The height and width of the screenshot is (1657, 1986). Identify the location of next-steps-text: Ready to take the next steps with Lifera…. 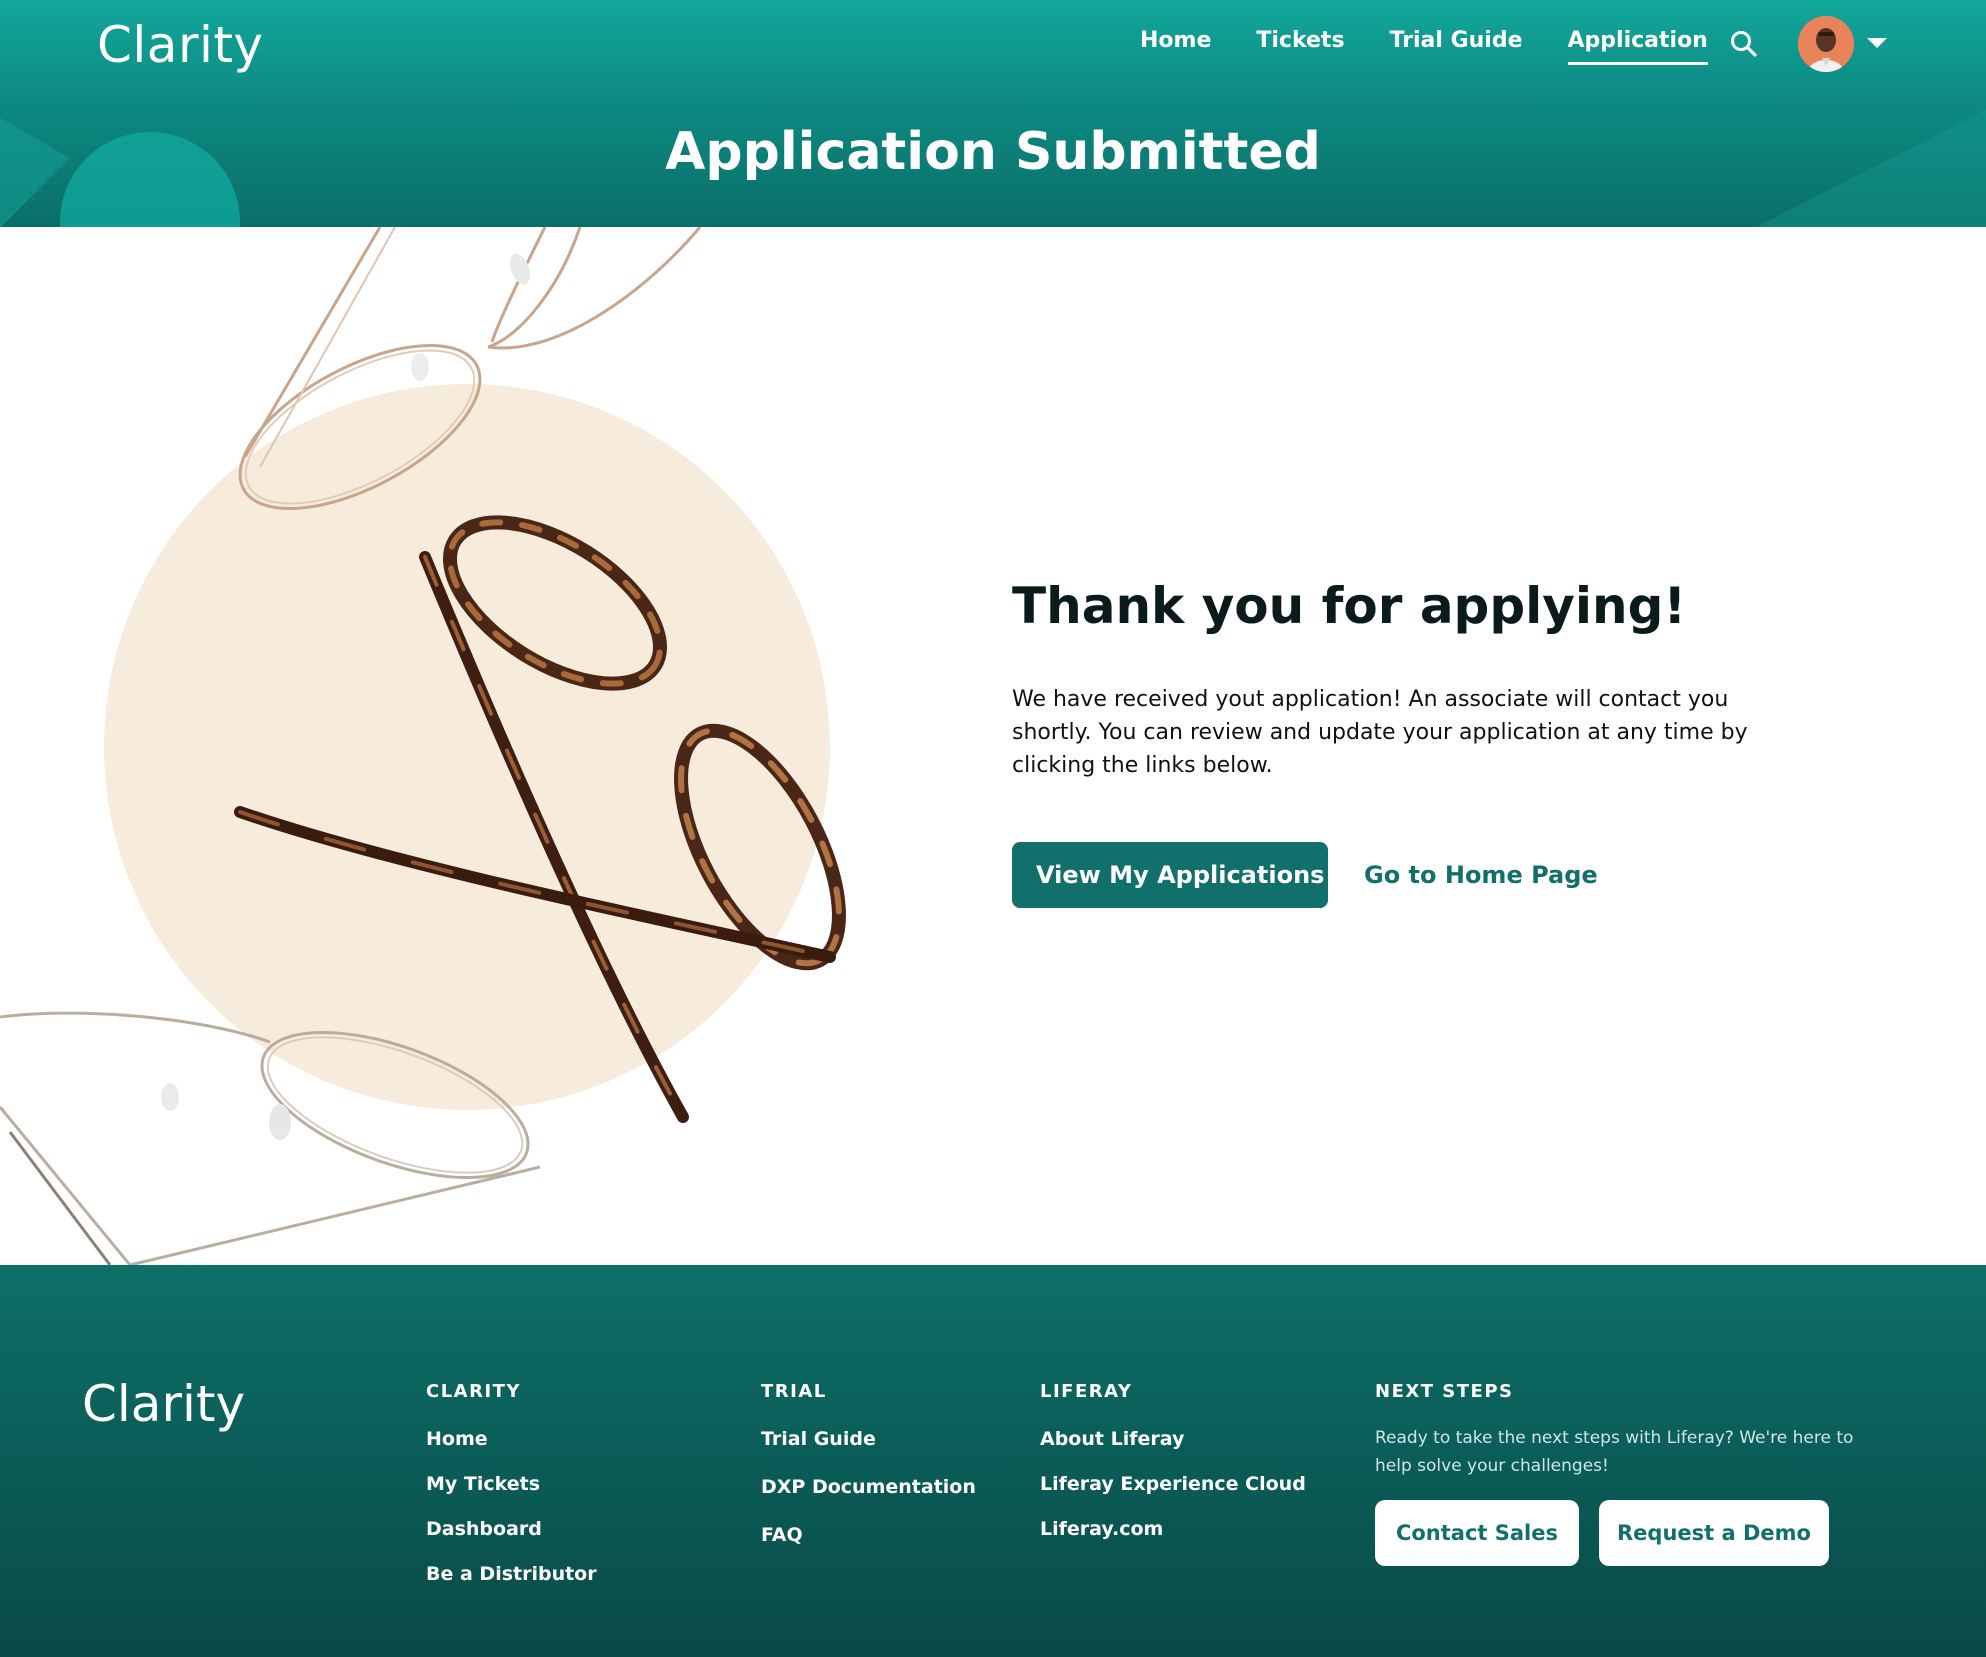
(1614, 1452).